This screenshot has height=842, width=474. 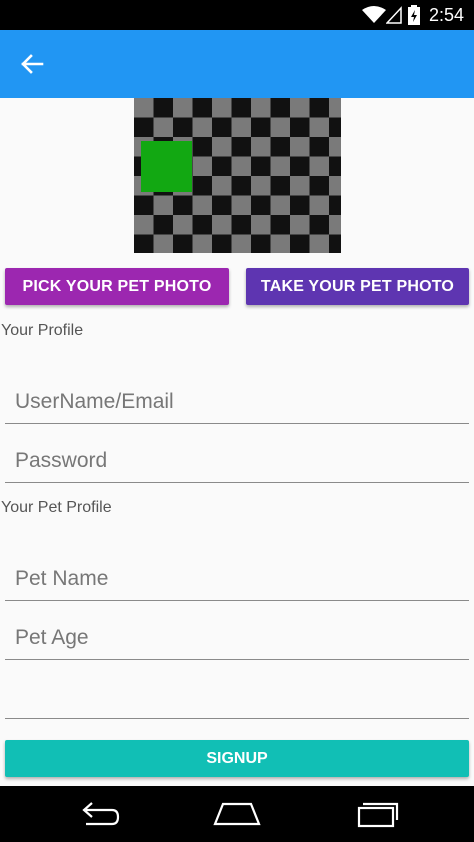 What do you see at coordinates (377, 814) in the screenshot?
I see `recents-nav-icon` at bounding box center [377, 814].